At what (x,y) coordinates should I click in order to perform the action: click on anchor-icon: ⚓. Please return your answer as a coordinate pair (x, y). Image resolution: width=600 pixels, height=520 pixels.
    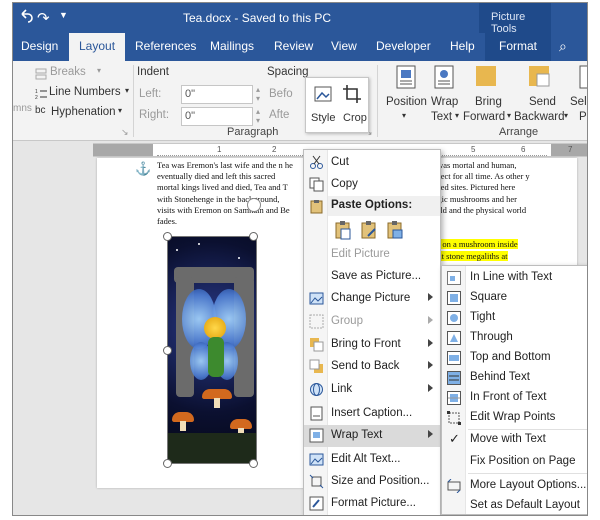
    Looking at the image, I should click on (143, 169).